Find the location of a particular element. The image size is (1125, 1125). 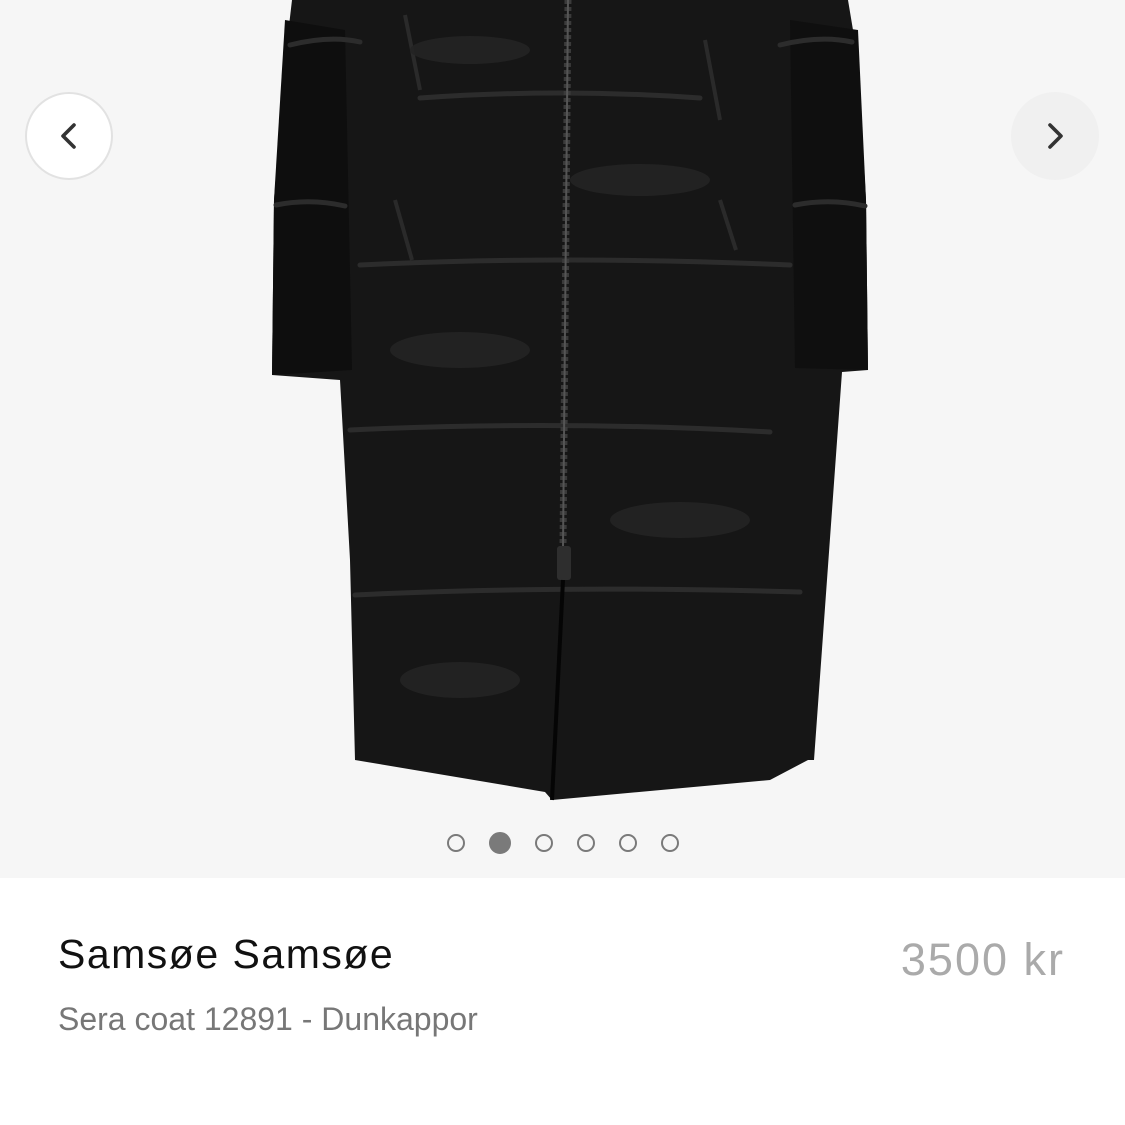

carousel-pagination is located at coordinates (562, 844).